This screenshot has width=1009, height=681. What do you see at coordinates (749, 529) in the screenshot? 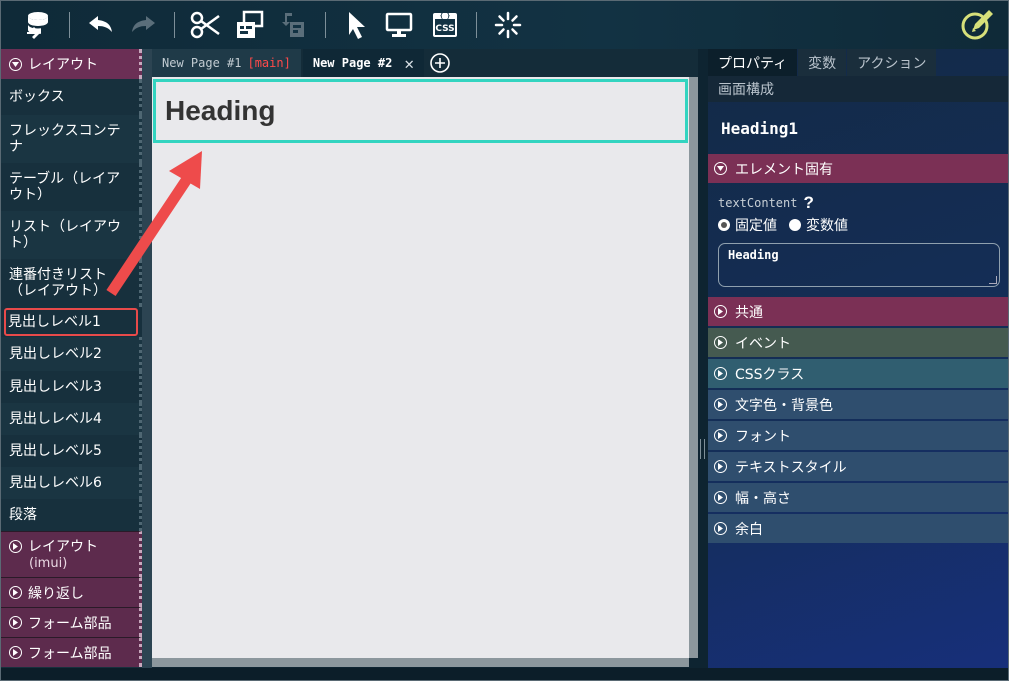
I see `section-label: 余白` at bounding box center [749, 529].